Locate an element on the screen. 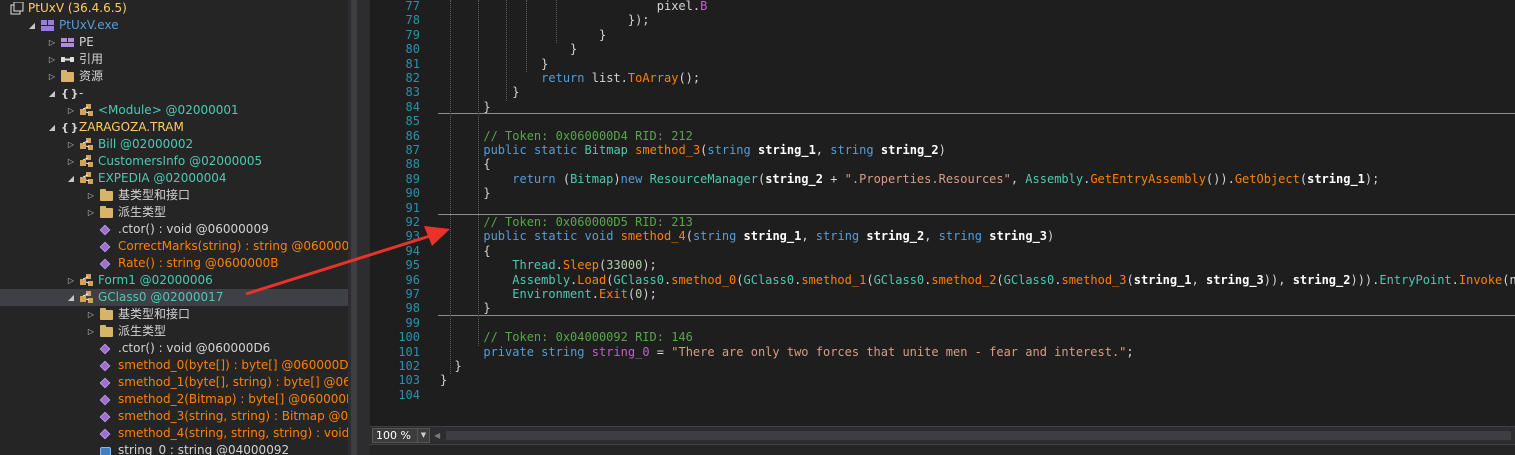 This screenshot has width=1515, height=455. annotation-arrow is located at coordinates (347, 261).